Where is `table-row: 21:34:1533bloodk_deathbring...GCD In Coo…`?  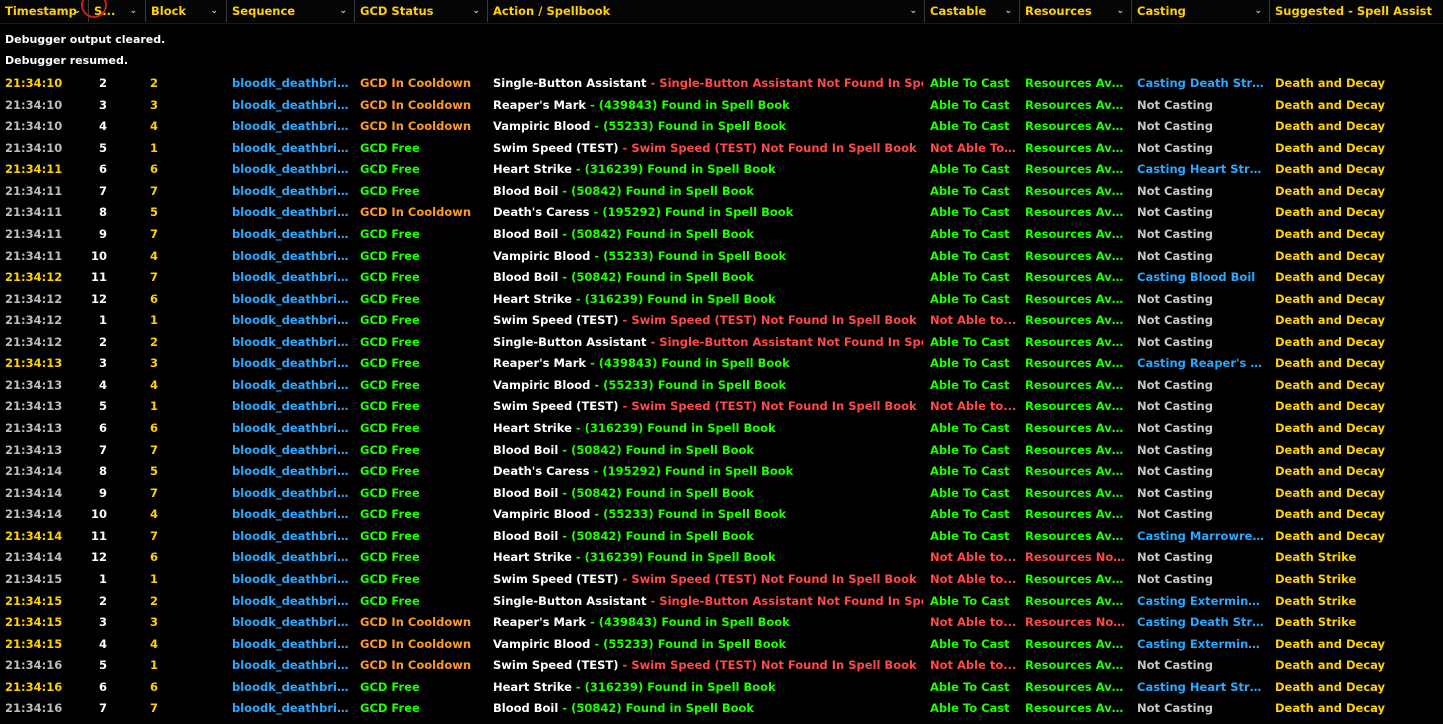
table-row: 21:34:1533bloodk_deathbring...GCD In Coo… is located at coordinates (721, 623).